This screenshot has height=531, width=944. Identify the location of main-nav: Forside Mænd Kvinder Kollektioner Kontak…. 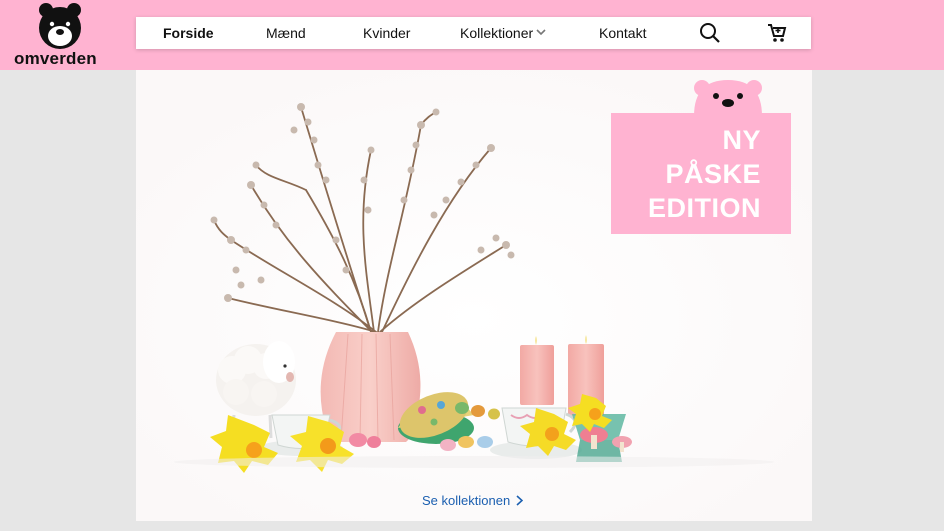
(473, 33).